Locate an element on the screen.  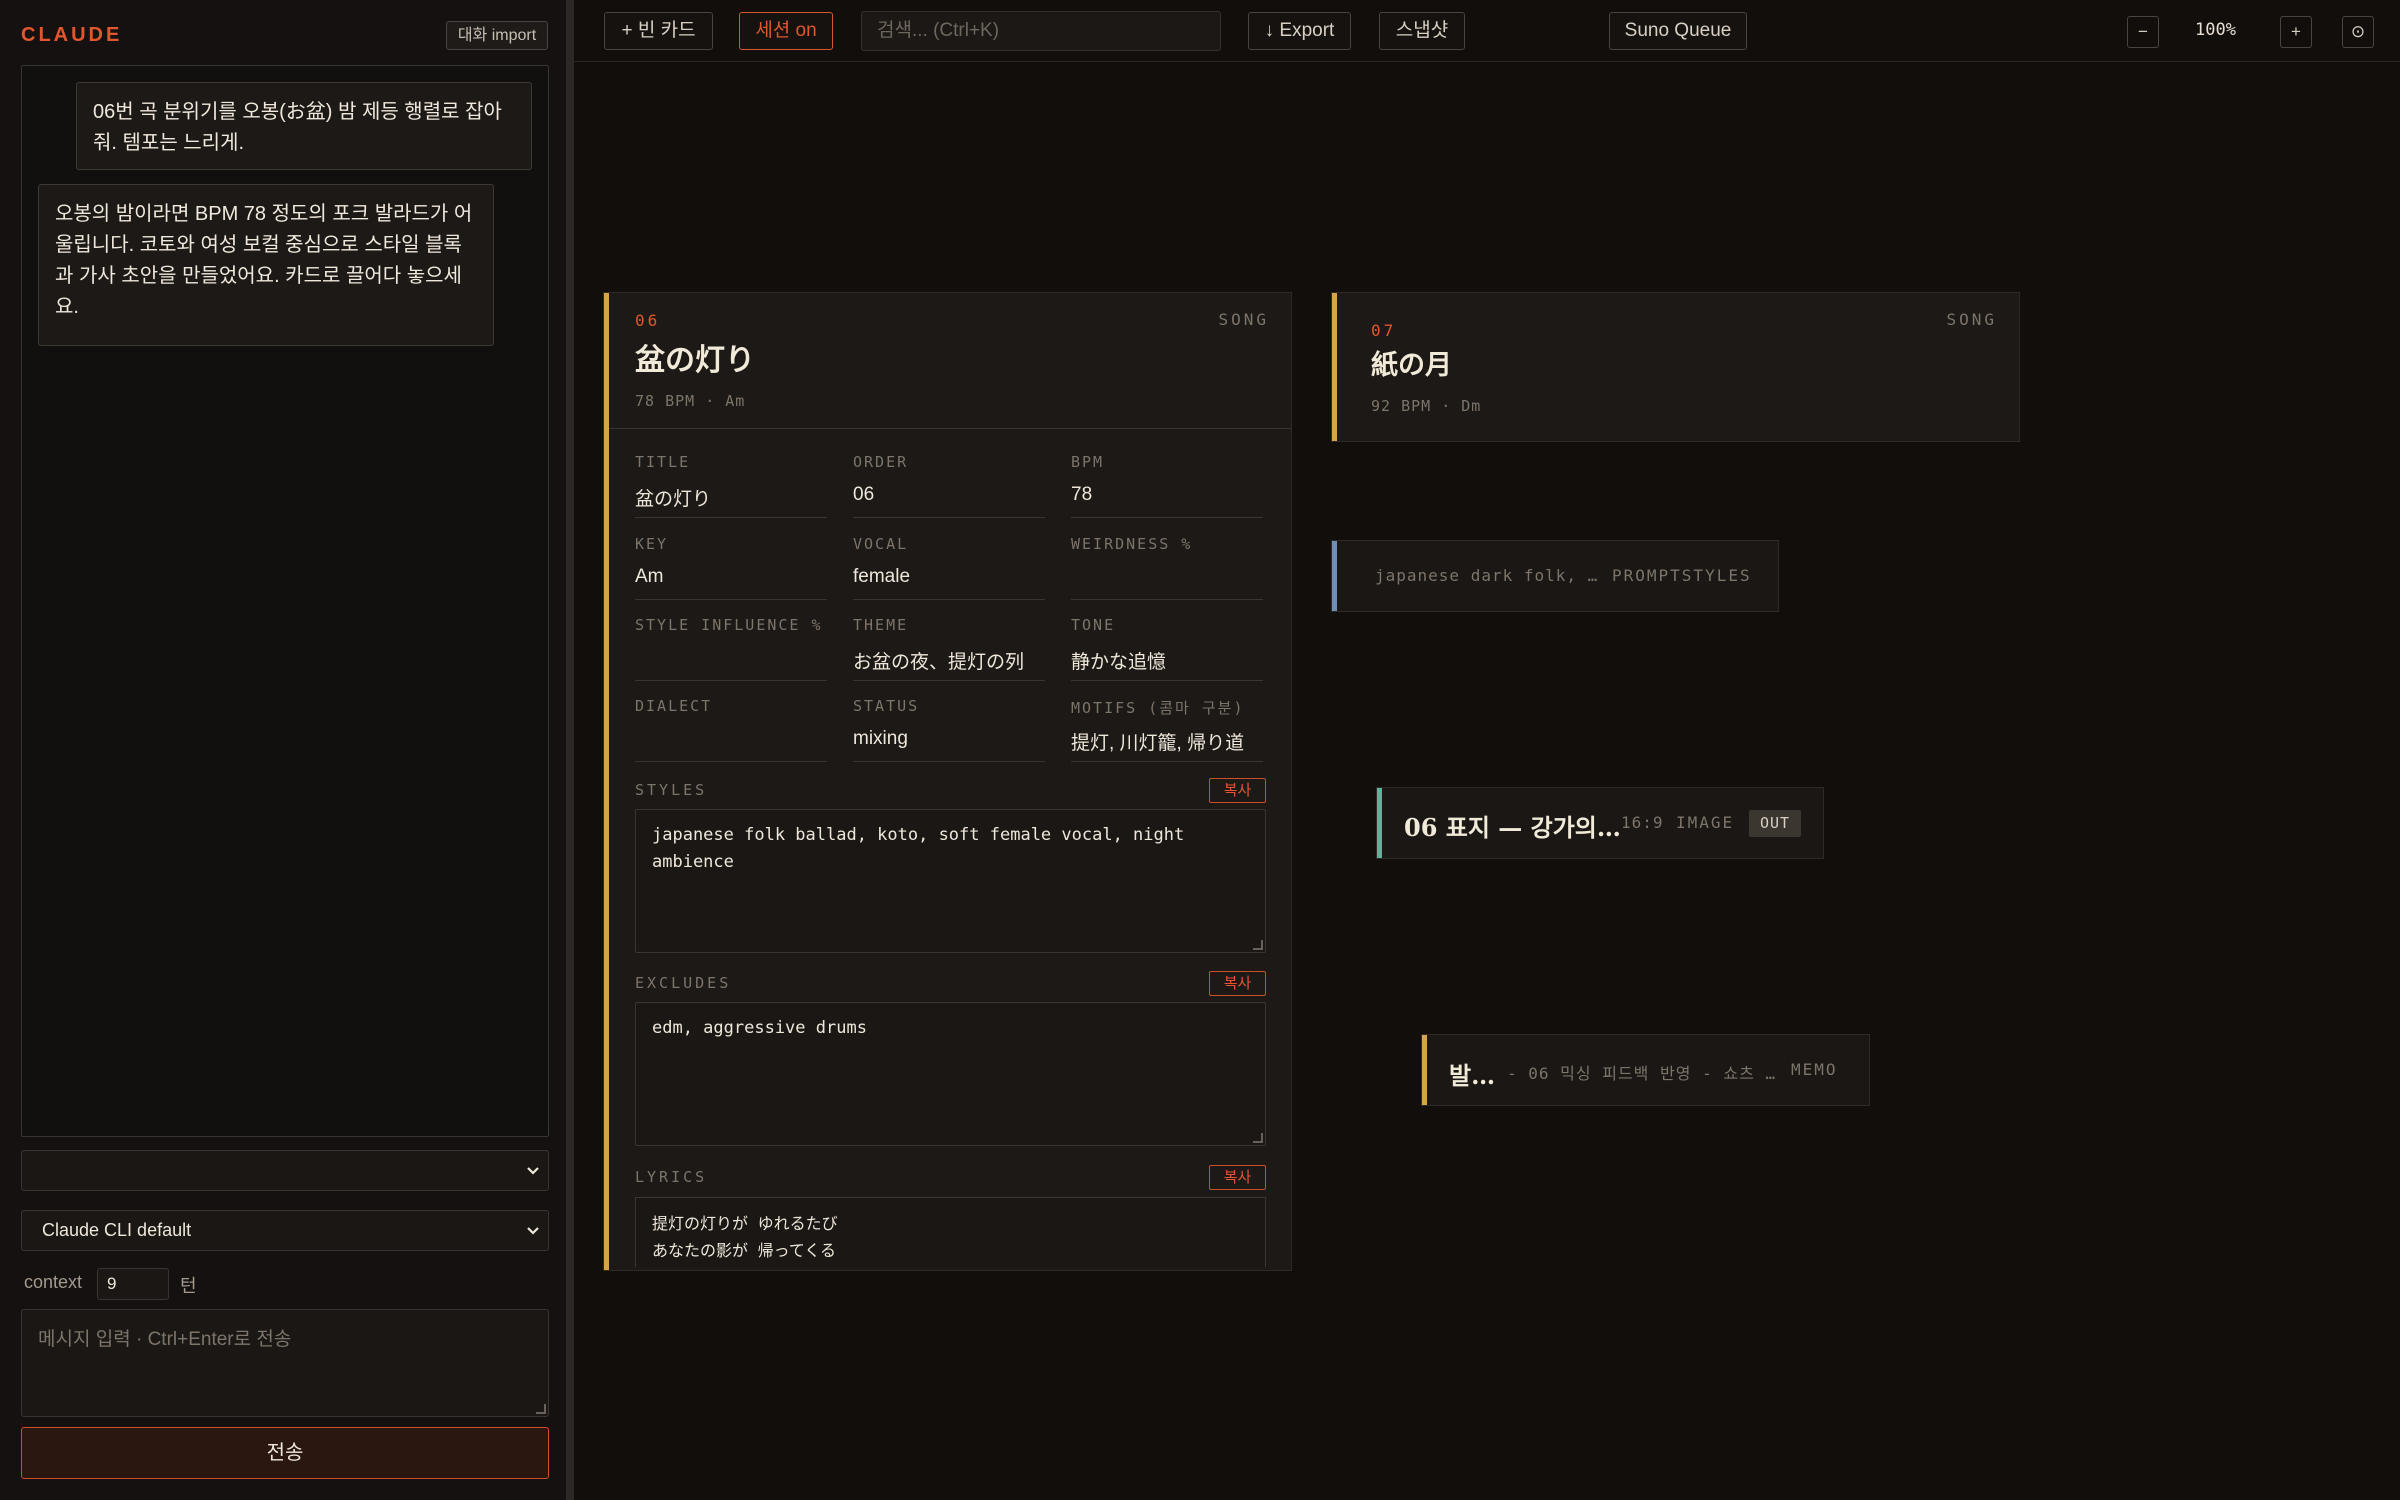
dialect-input is located at coordinates (731, 745).